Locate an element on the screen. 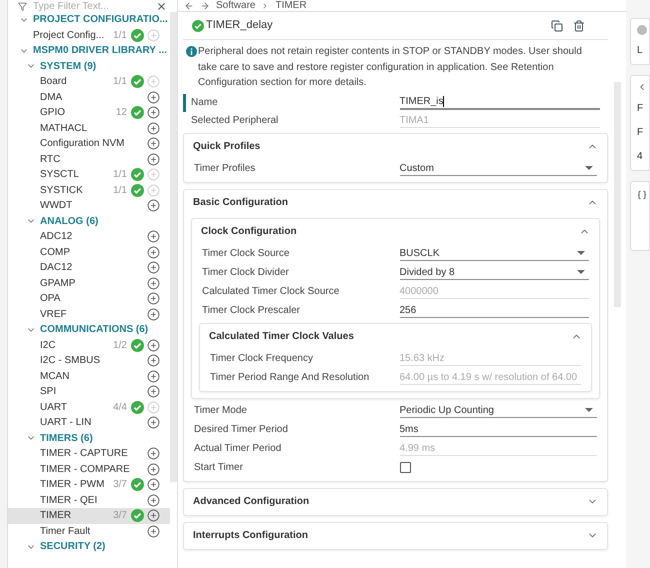 The height and width of the screenshot is (568, 650). field-label: Start Timer is located at coordinates (219, 468).